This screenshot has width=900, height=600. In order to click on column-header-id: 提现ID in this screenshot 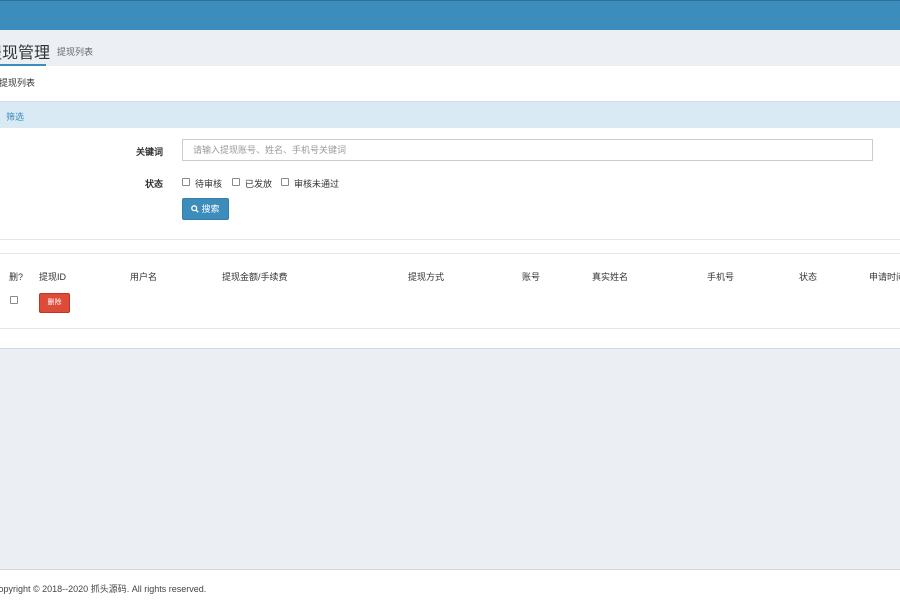, I will do `click(53, 277)`.